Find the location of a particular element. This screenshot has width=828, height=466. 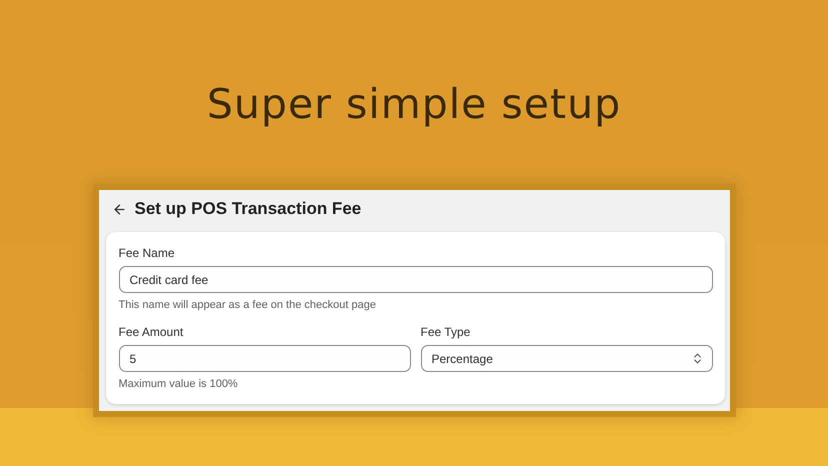

select-field: Percentage is located at coordinates (566, 358).